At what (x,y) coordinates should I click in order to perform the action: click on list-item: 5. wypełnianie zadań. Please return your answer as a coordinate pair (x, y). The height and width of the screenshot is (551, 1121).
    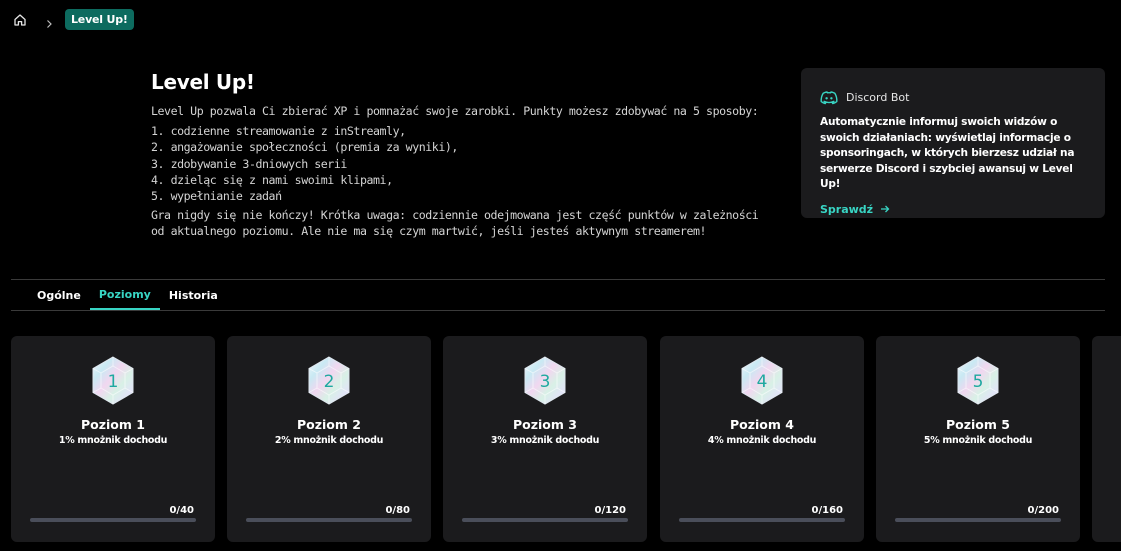
    Looking at the image, I should click on (216, 196).